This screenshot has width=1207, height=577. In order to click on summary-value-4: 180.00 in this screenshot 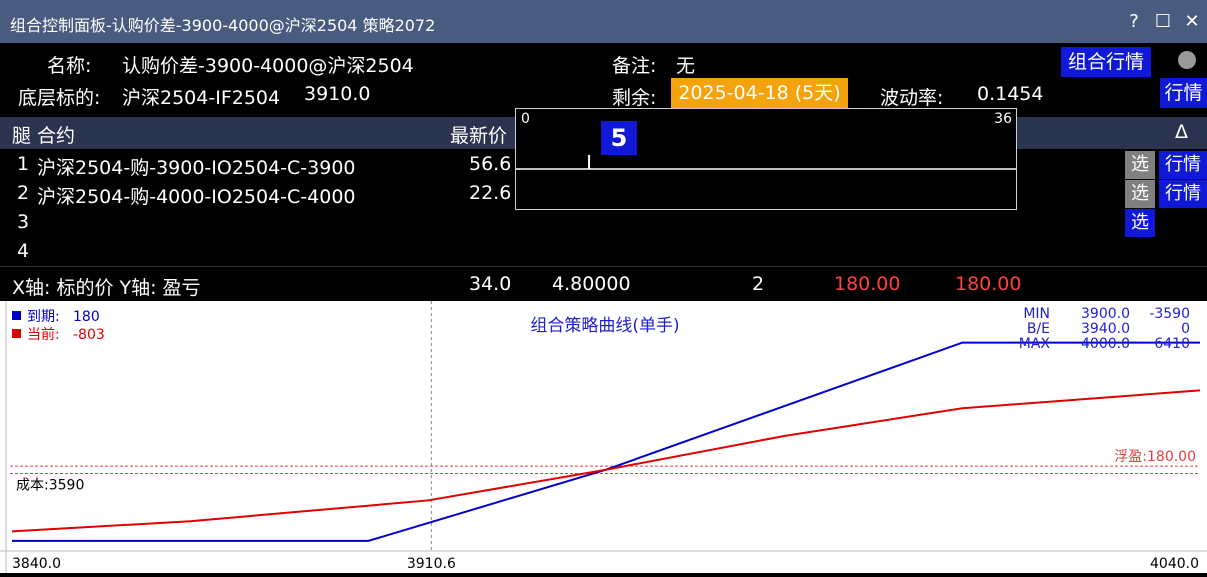, I will do `click(867, 284)`.